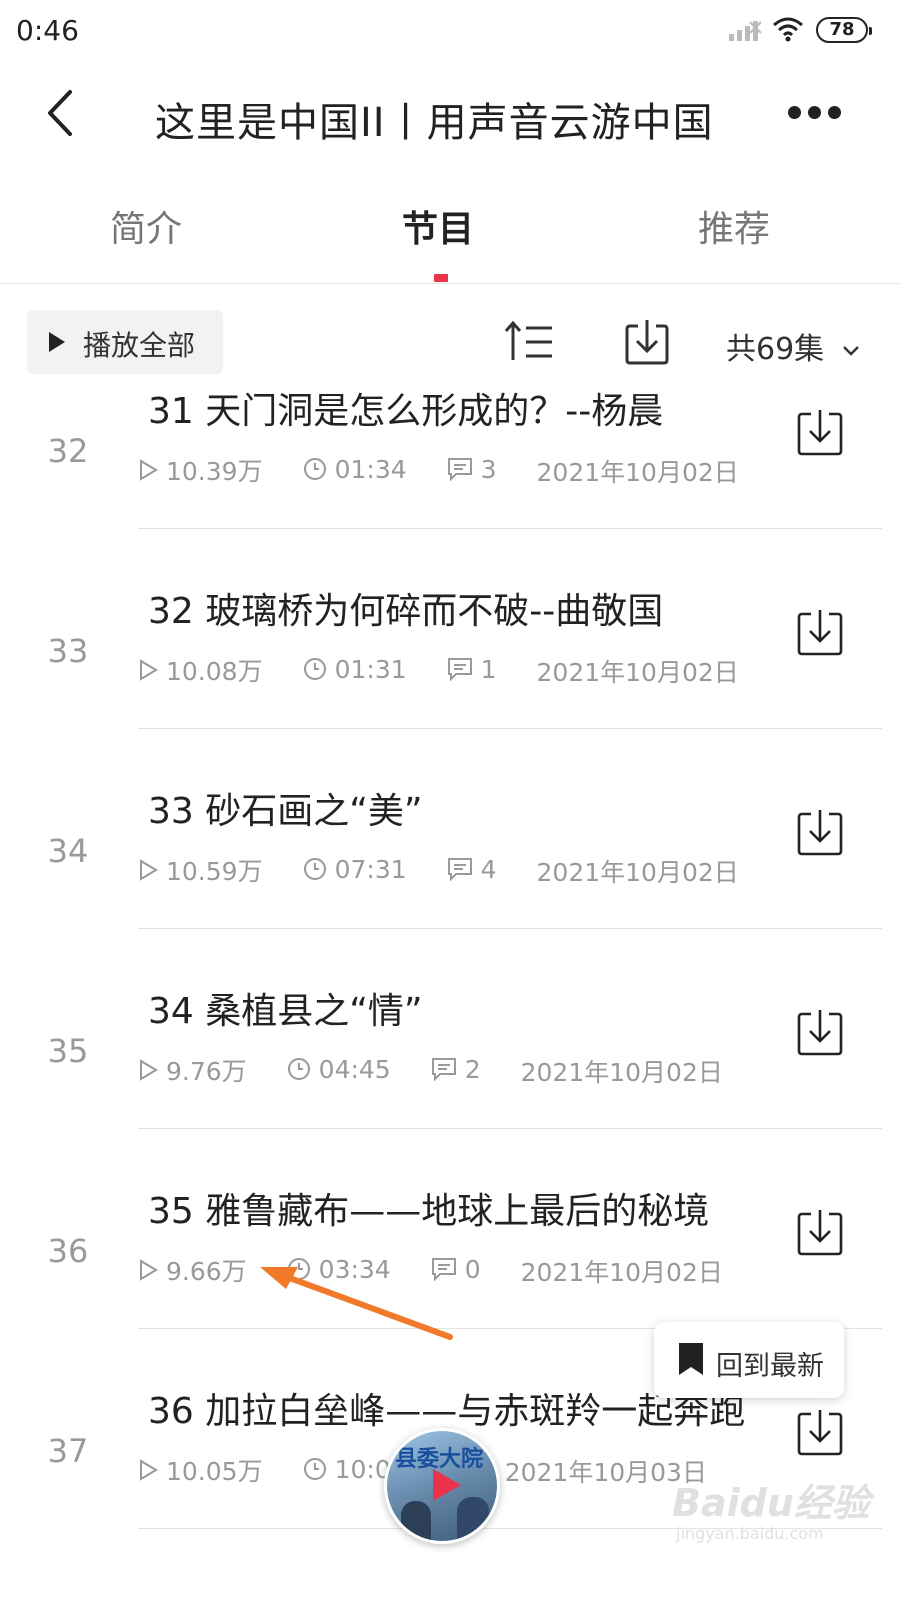 The height and width of the screenshot is (1600, 900). I want to click on more-icon, so click(816, 112).